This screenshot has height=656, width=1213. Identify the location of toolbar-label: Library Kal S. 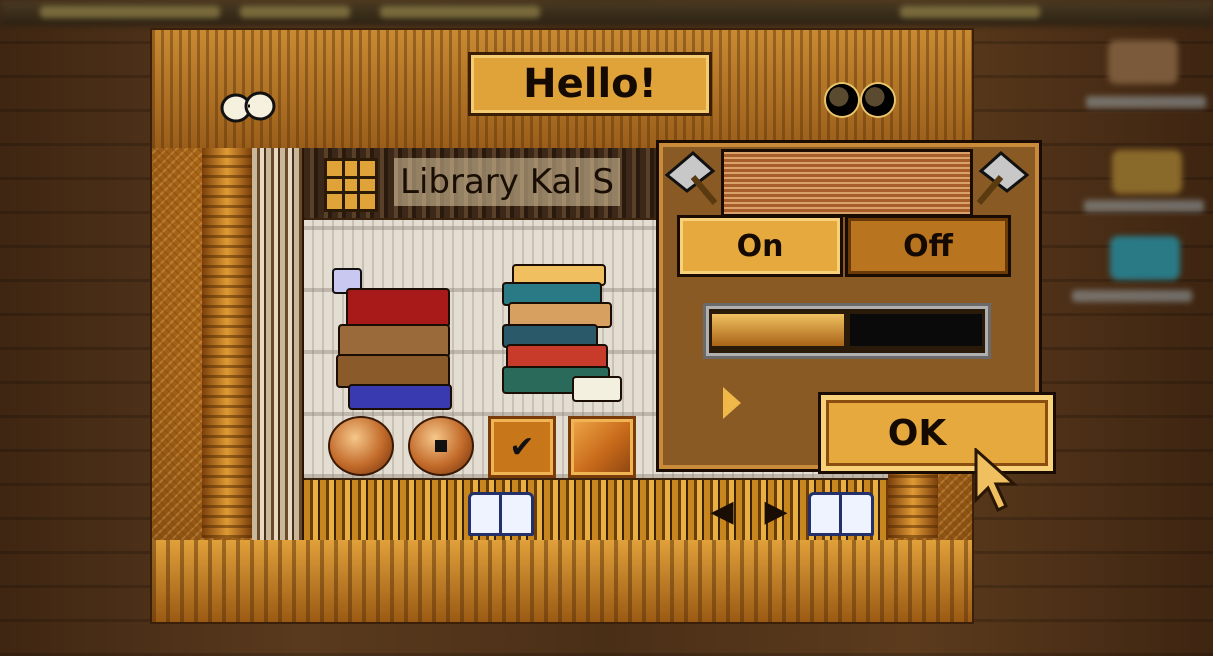
(507, 182).